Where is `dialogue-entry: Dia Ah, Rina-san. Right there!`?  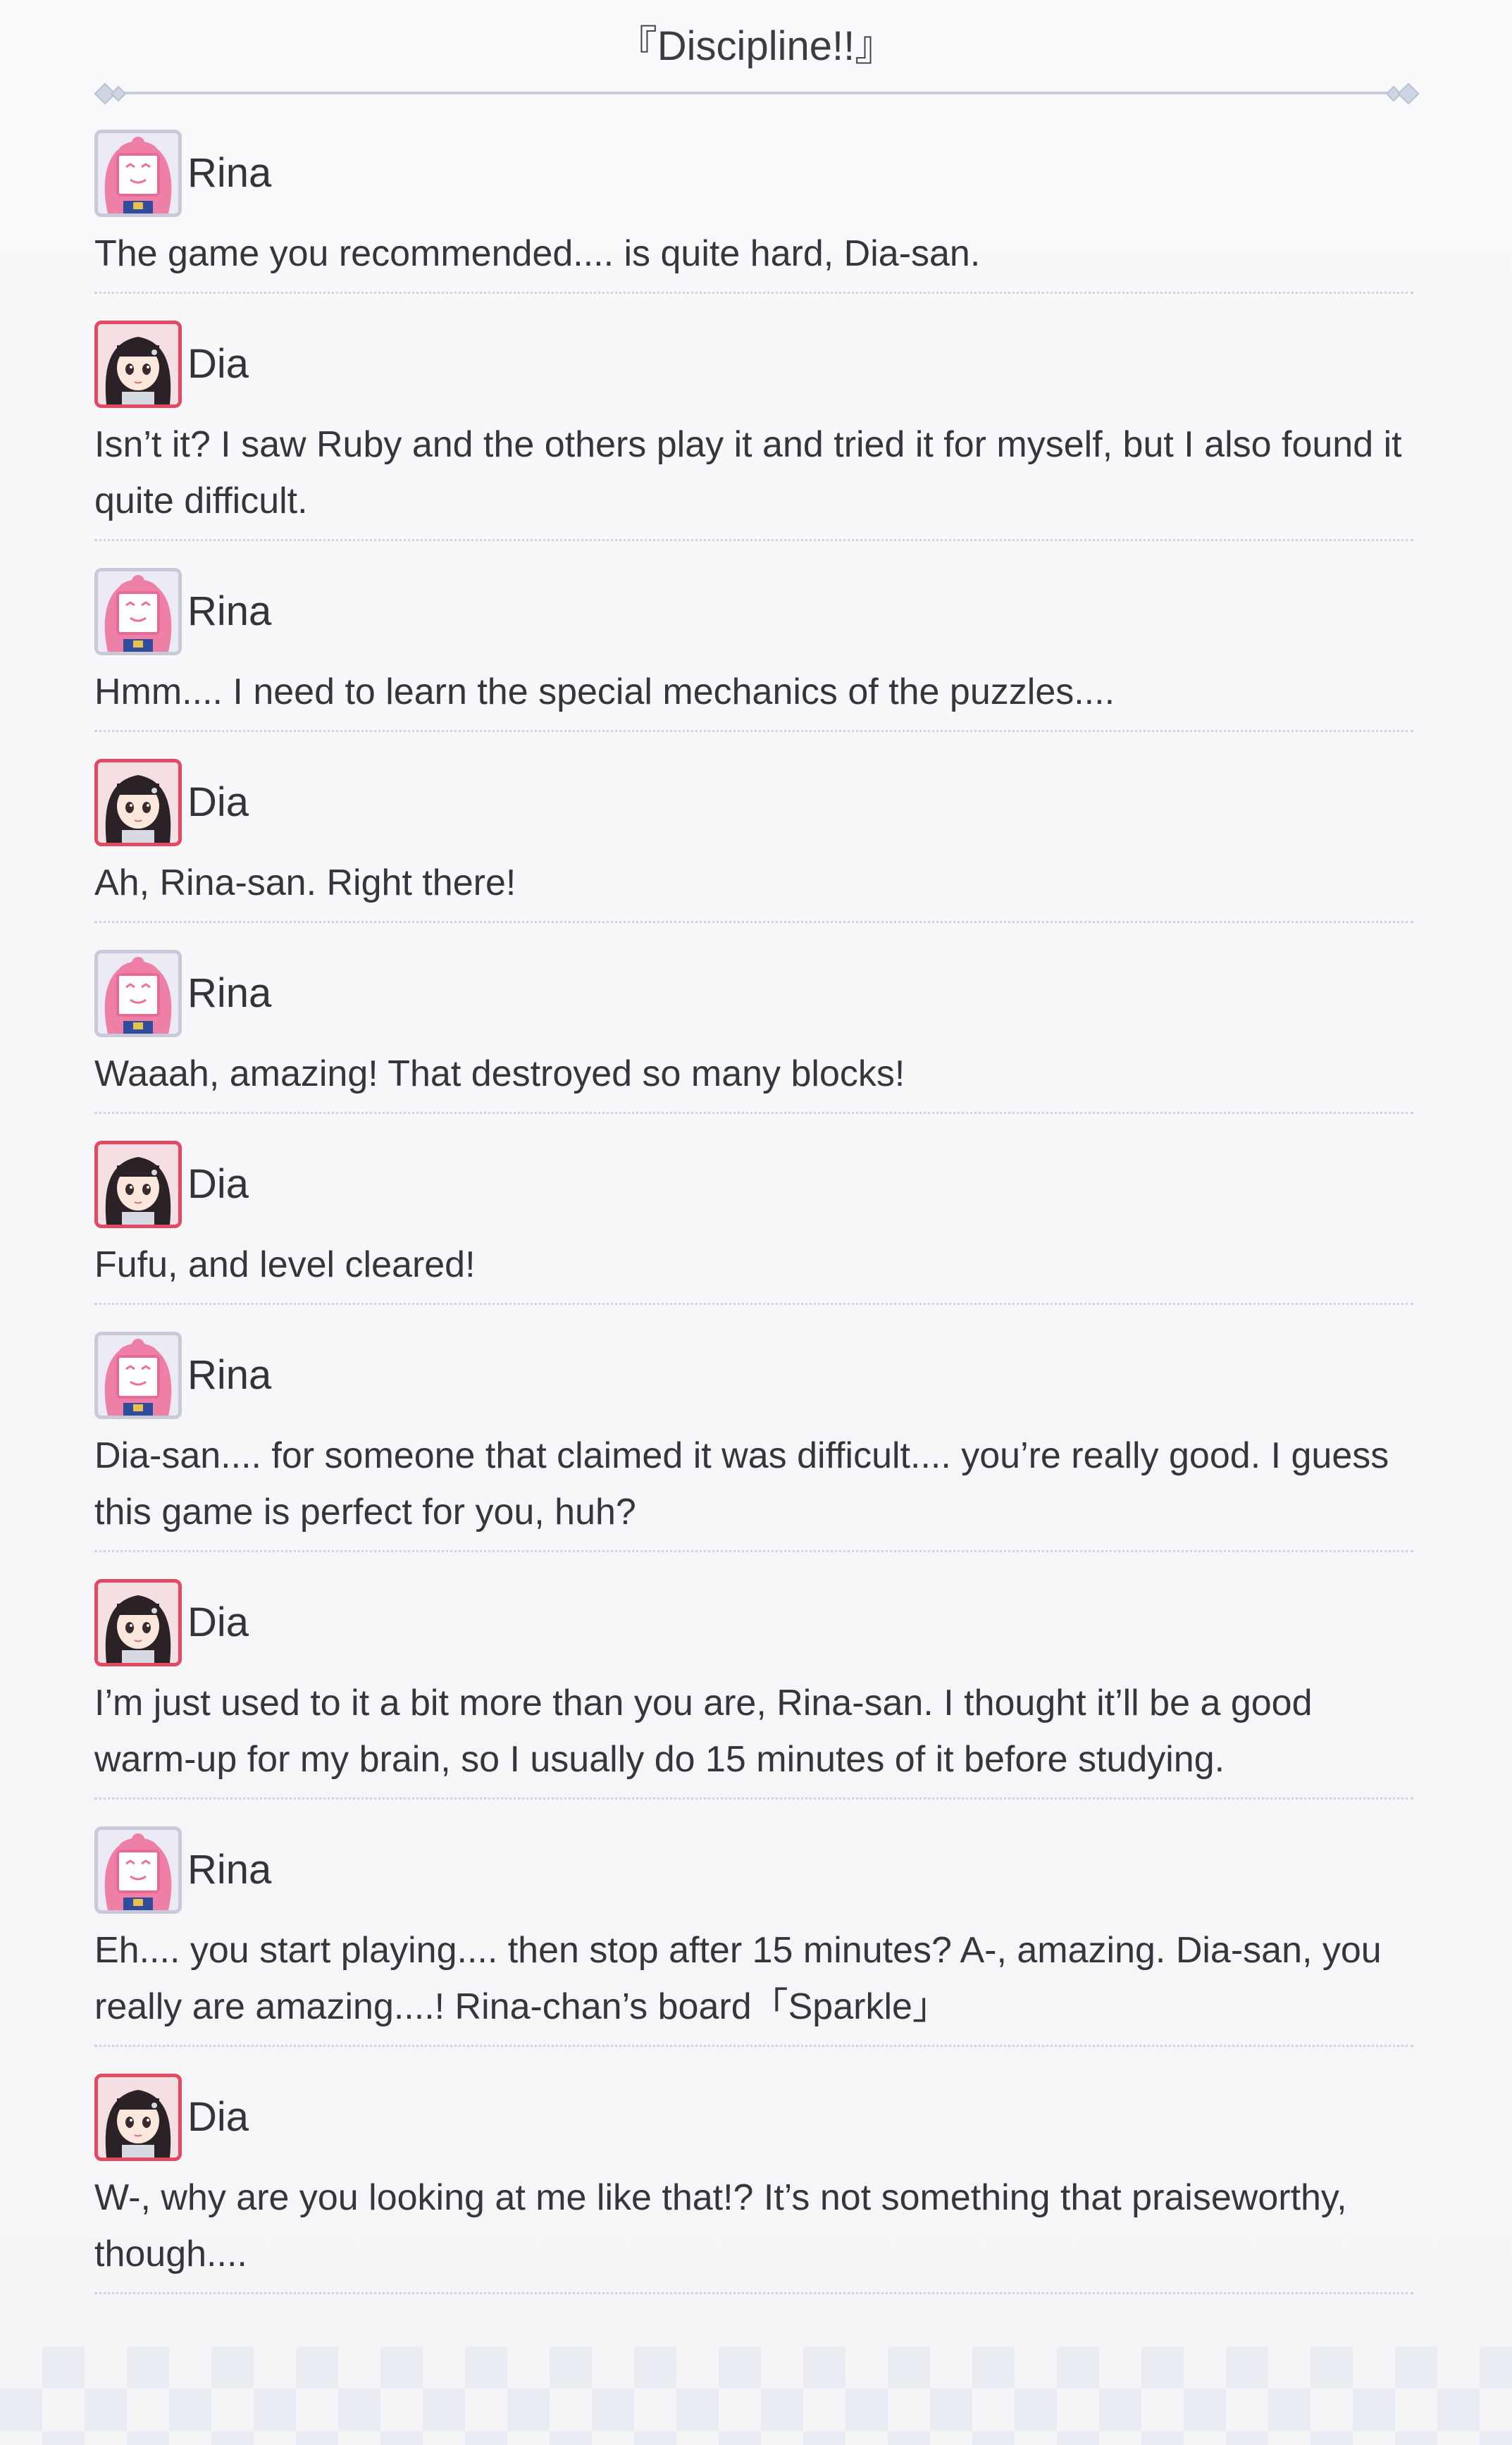 dialogue-entry: Dia Ah, Rina-san. Right there! is located at coordinates (753, 838).